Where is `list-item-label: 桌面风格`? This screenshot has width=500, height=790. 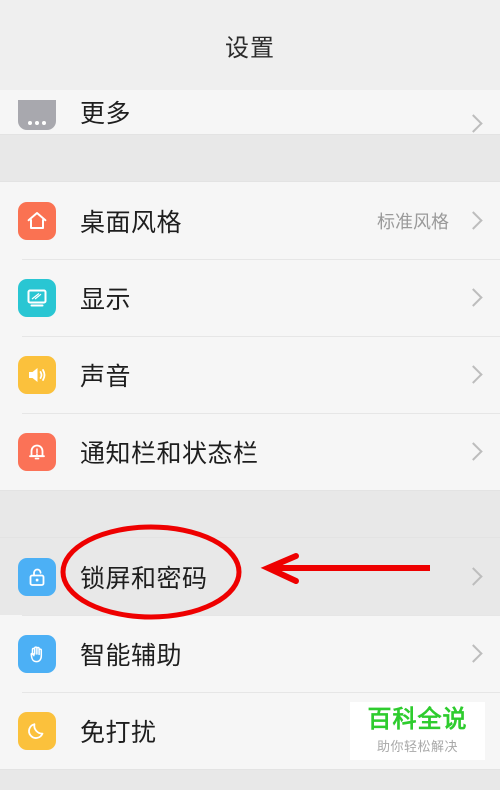
list-item-label: 桌面风格 is located at coordinates (131, 222).